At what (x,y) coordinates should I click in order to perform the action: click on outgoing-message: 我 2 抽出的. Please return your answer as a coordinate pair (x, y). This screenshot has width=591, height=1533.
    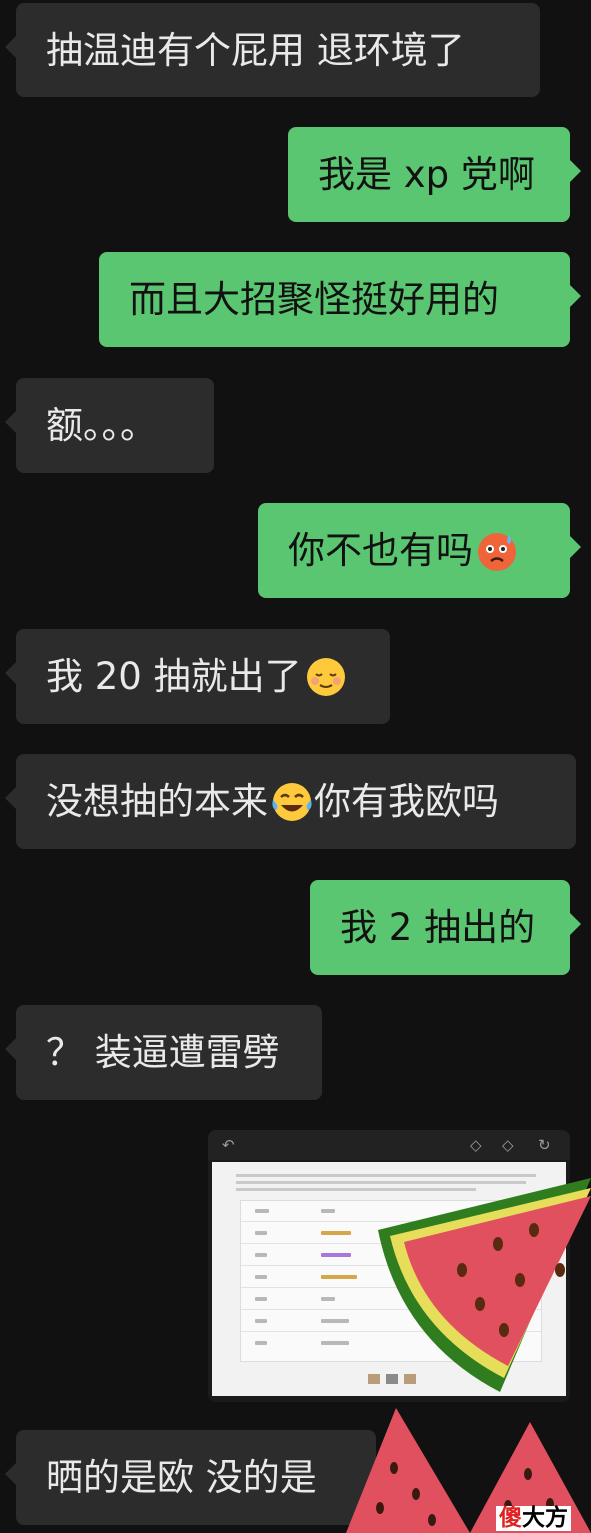
    Looking at the image, I should click on (445, 927).